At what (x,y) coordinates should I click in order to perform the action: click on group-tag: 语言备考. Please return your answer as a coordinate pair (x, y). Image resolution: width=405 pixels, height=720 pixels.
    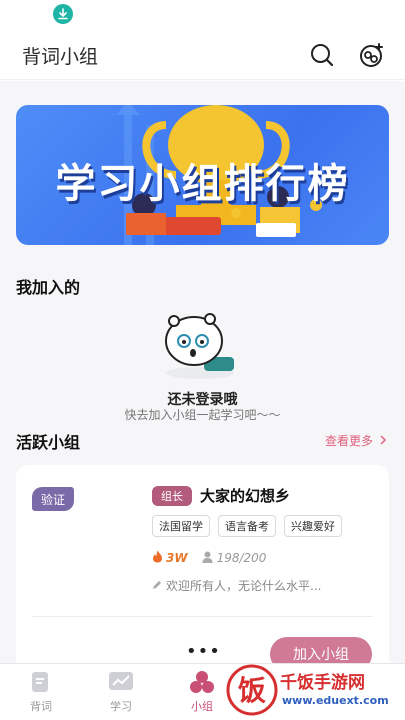
    Looking at the image, I should click on (247, 526).